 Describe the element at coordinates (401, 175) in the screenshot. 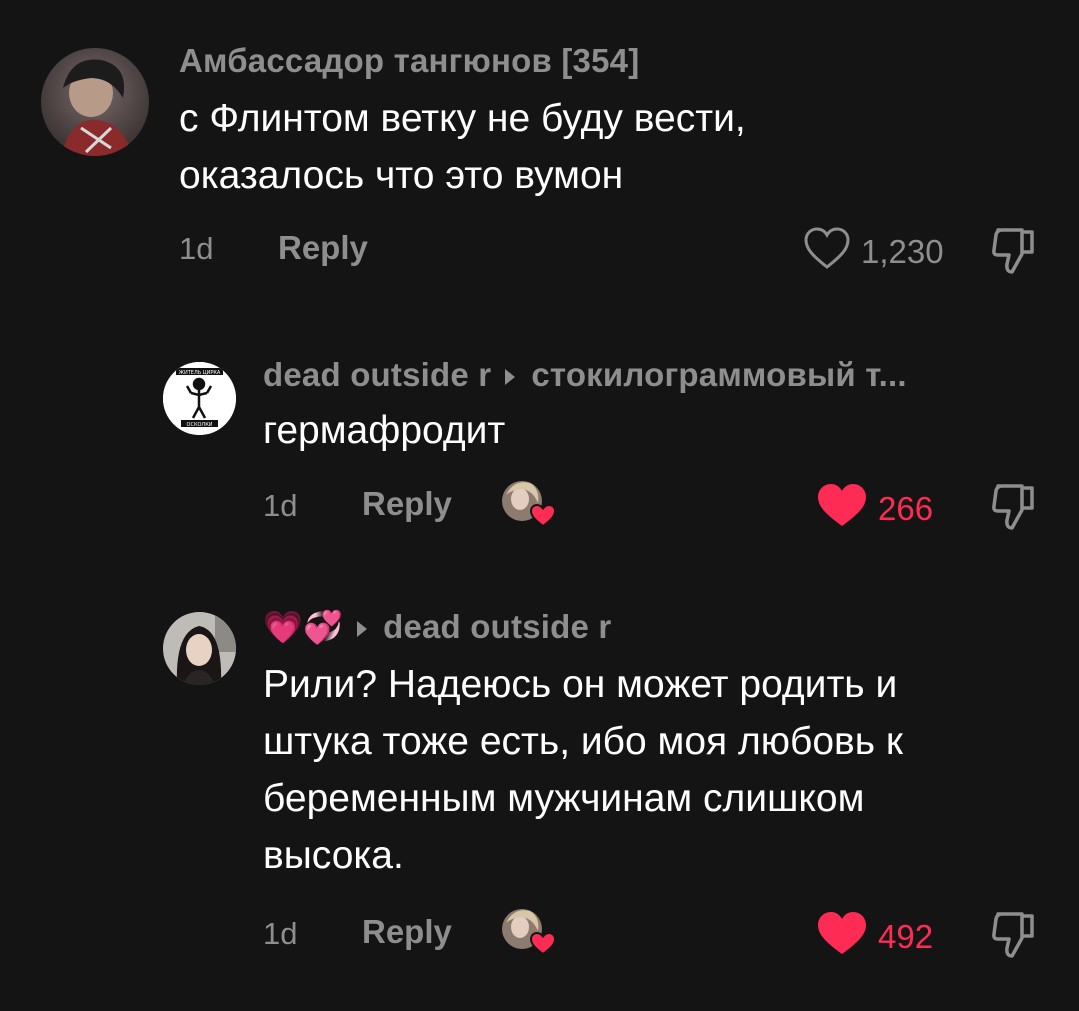

I see `comment-text-line: оказалось что это вумон` at that location.